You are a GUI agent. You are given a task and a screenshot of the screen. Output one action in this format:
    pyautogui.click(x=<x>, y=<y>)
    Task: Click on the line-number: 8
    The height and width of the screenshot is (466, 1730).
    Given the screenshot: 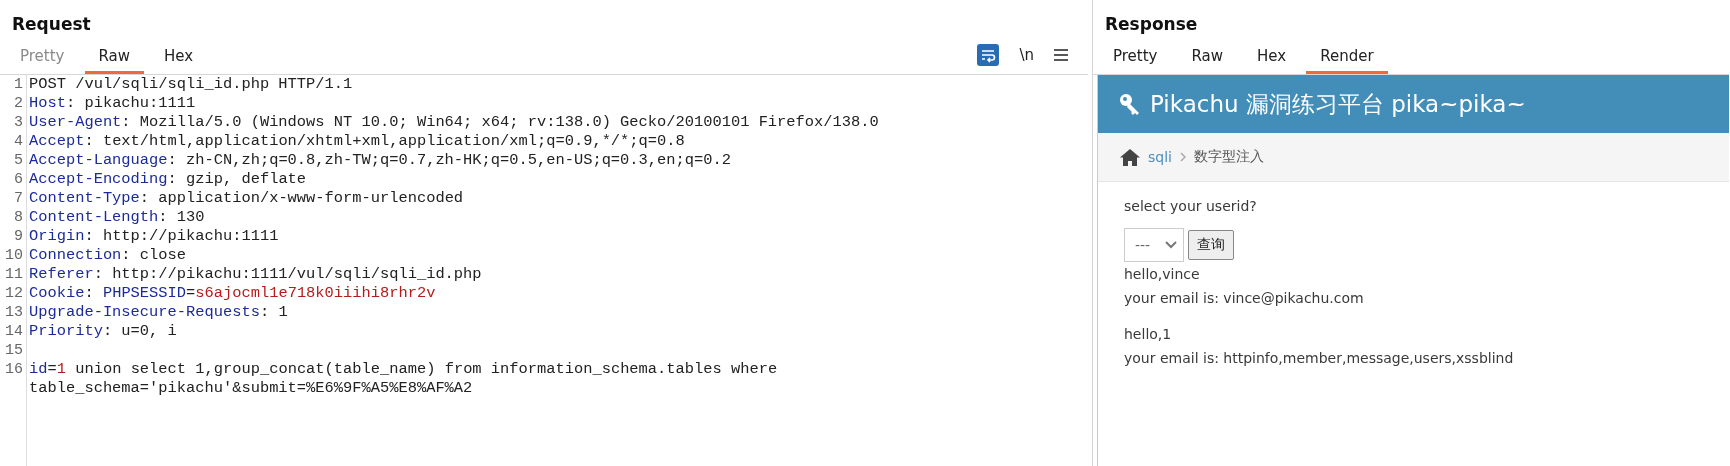 What is the action you would take?
    pyautogui.click(x=18, y=217)
    